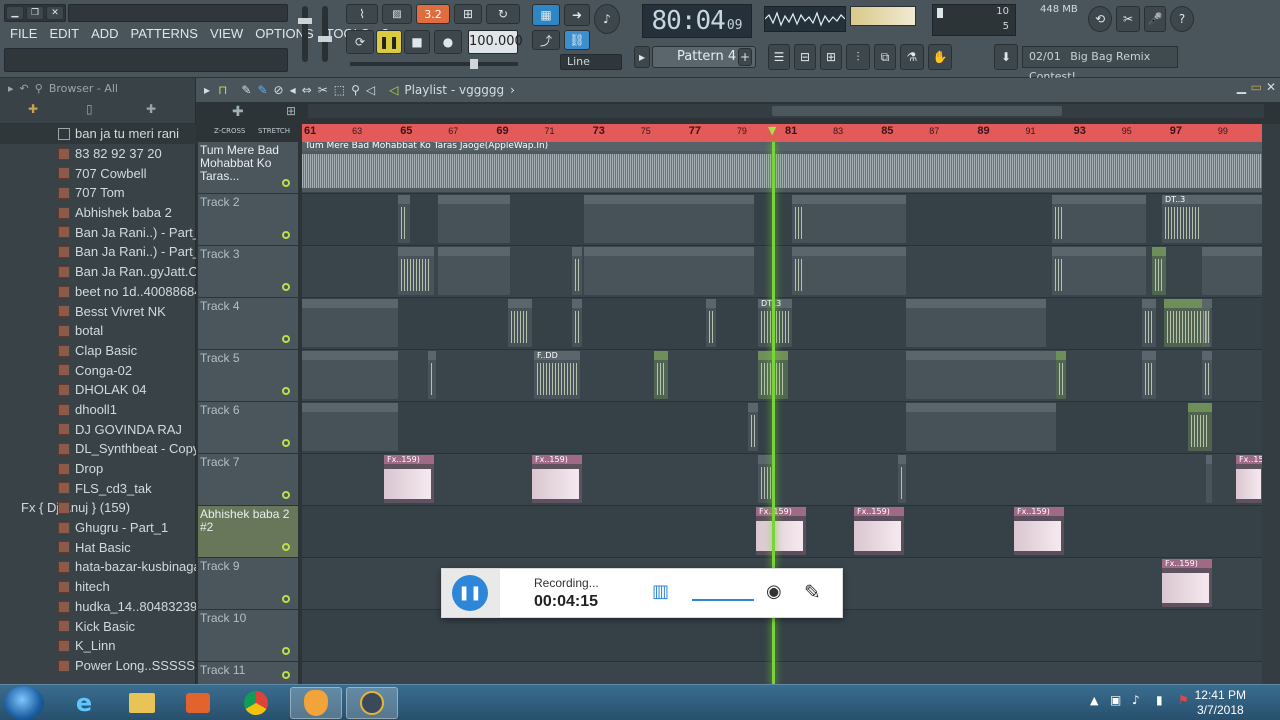 Image resolution: width=1280 pixels, height=720 pixels. I want to click on snap-plus-icon: ✚, so click(238, 112).